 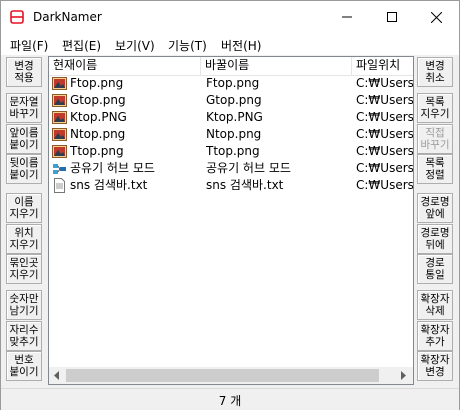 I want to click on new-name-cell: 공유기 허브 모드, so click(x=248, y=168).